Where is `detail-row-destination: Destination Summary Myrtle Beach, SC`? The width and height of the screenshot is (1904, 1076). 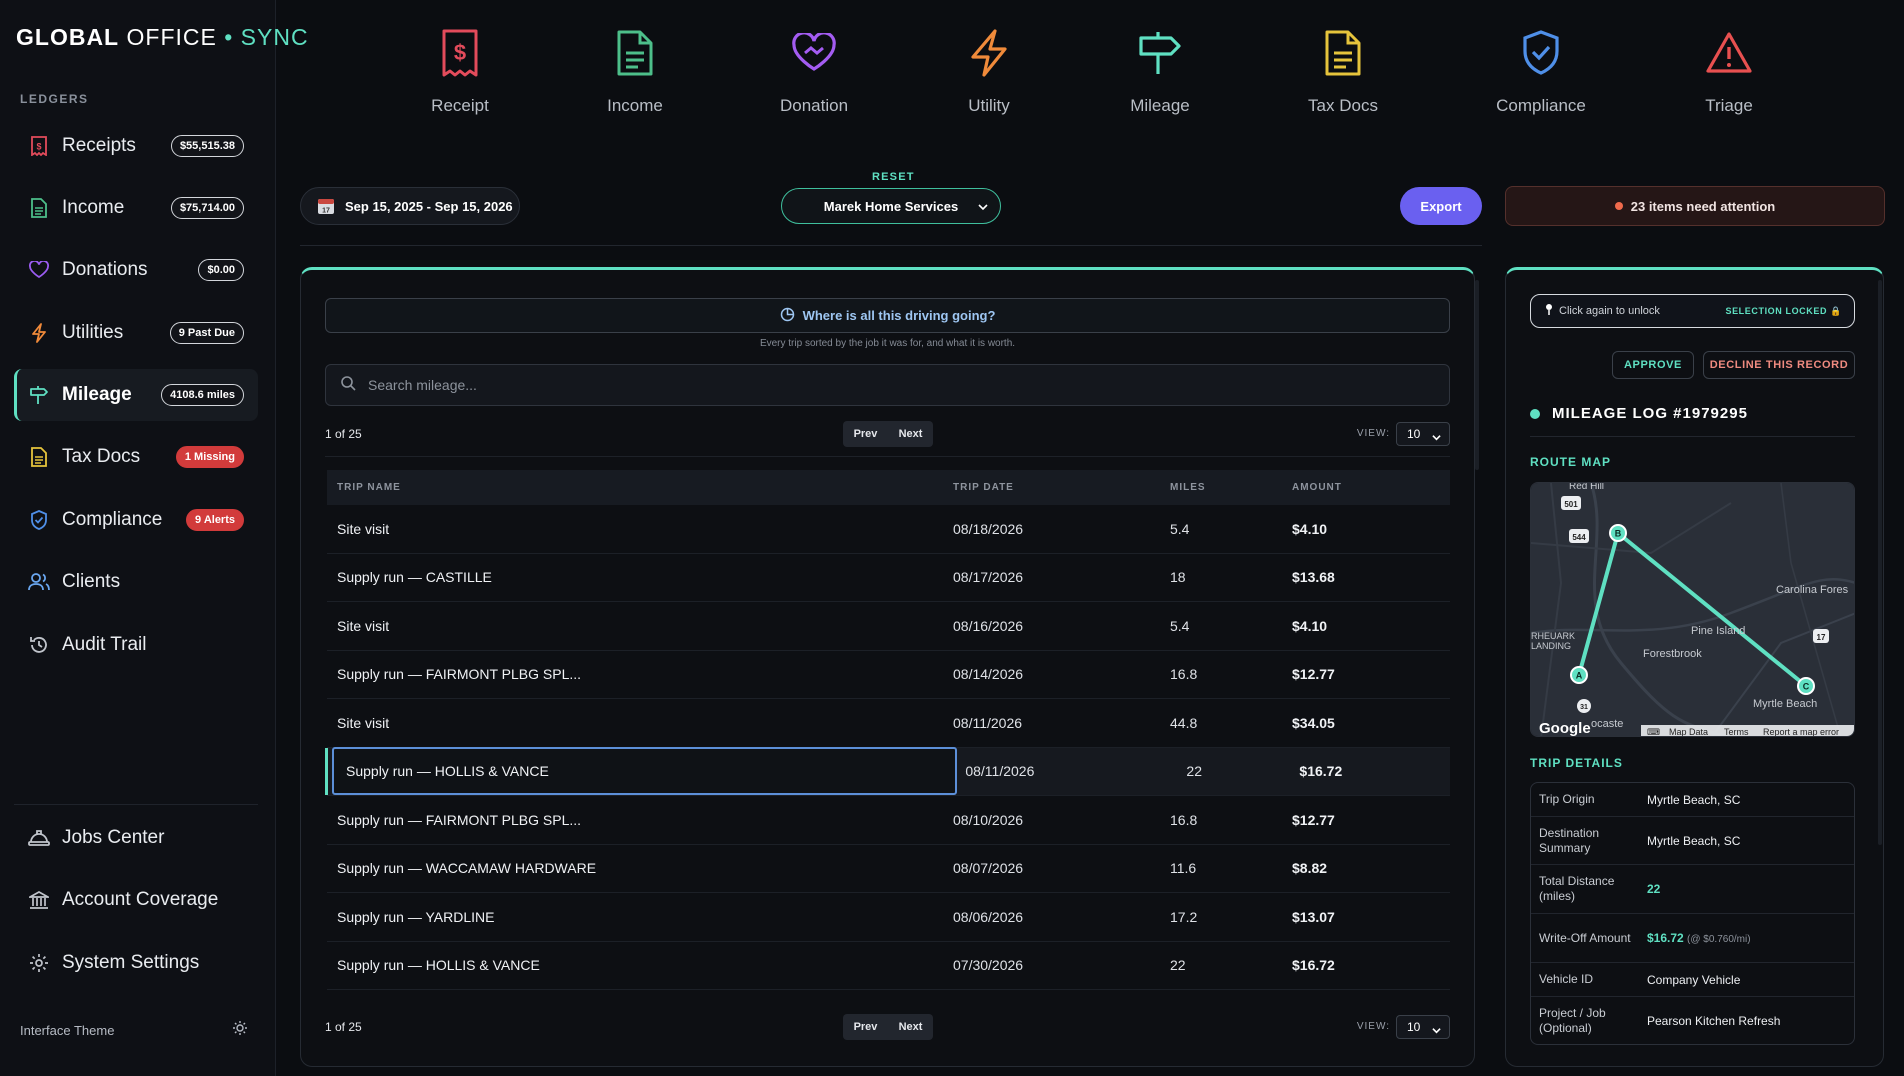
detail-row-destination: Destination Summary Myrtle Beach, SC is located at coordinates (1692, 841).